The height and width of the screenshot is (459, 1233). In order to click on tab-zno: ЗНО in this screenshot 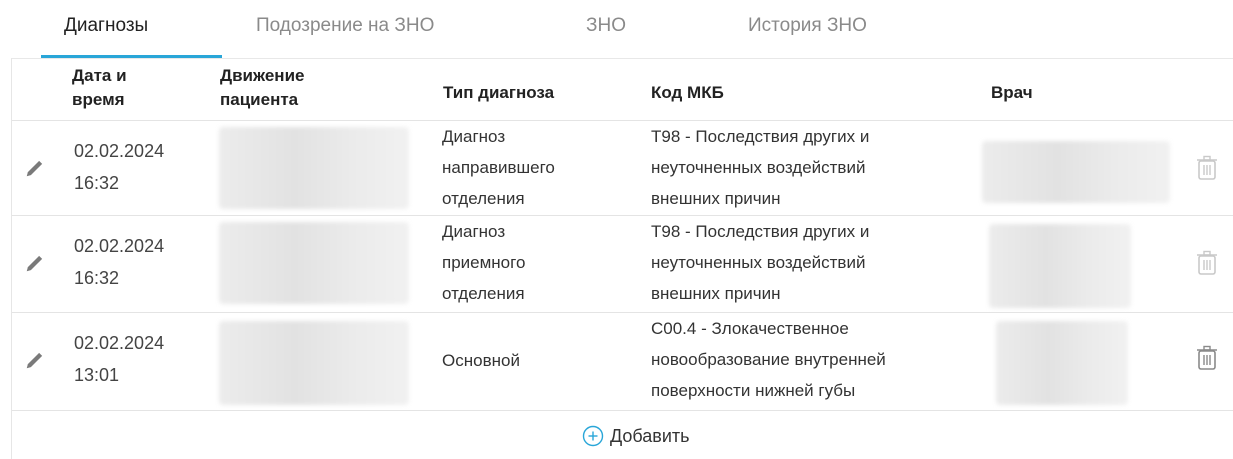, I will do `click(606, 26)`.